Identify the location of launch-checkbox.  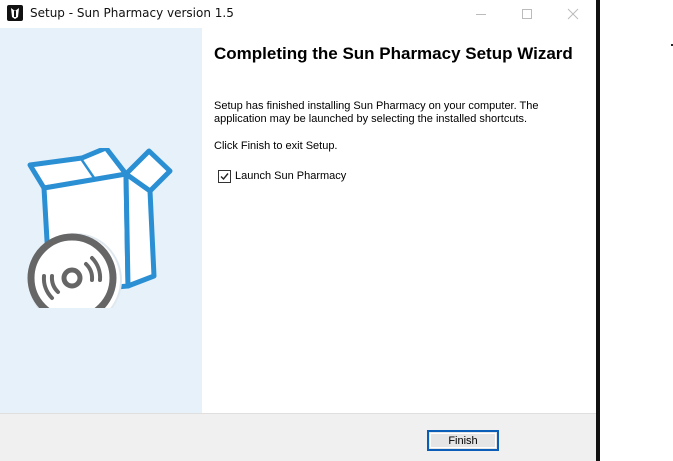
(224, 176).